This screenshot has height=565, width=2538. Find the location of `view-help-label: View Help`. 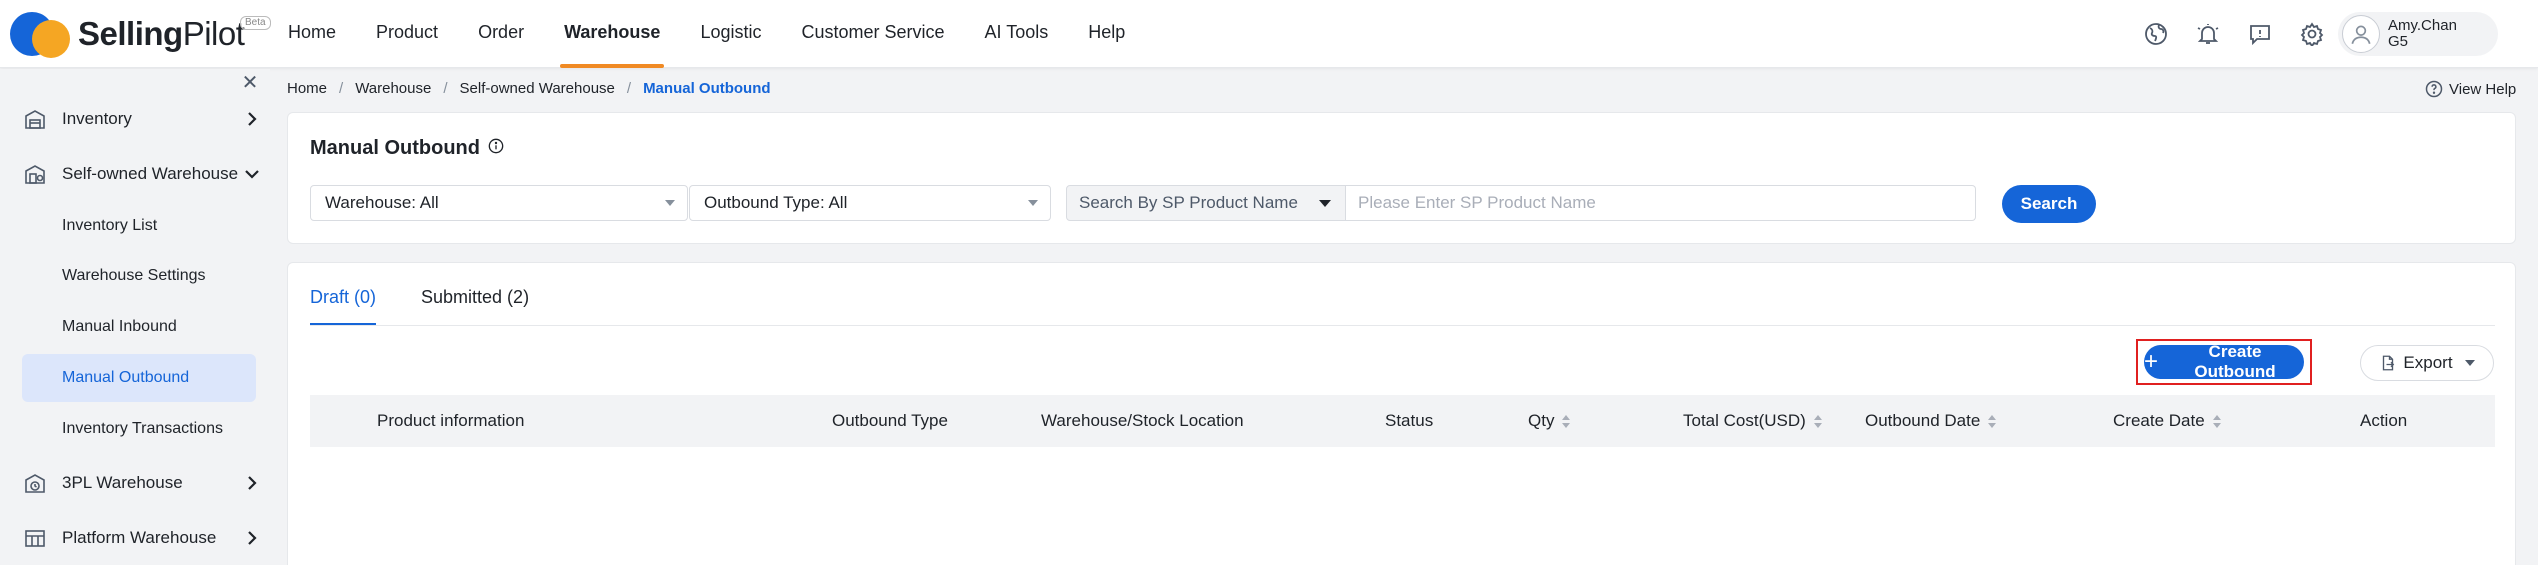

view-help-label: View Help is located at coordinates (2483, 89).